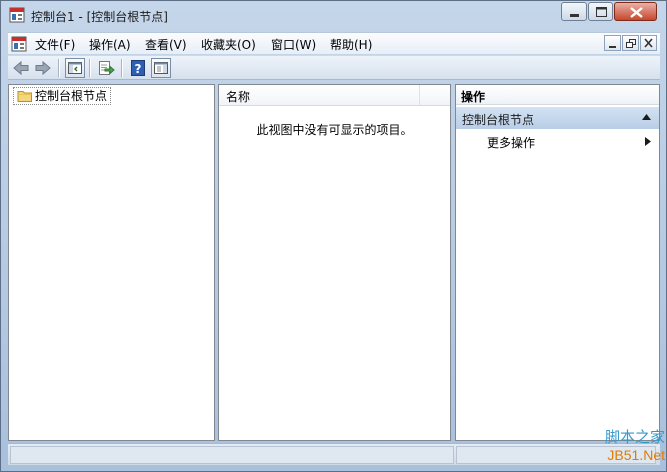 Image resolution: width=667 pixels, height=472 pixels. Describe the element at coordinates (333, 15) in the screenshot. I see `title-bar: 控制台1 - [控制台根节点]` at that location.